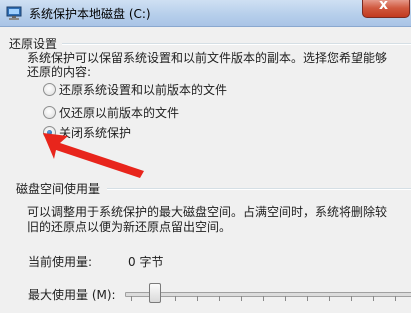 The height and width of the screenshot is (313, 411). I want to click on max-usage-label: 最大使用量 (M):, so click(72, 295).